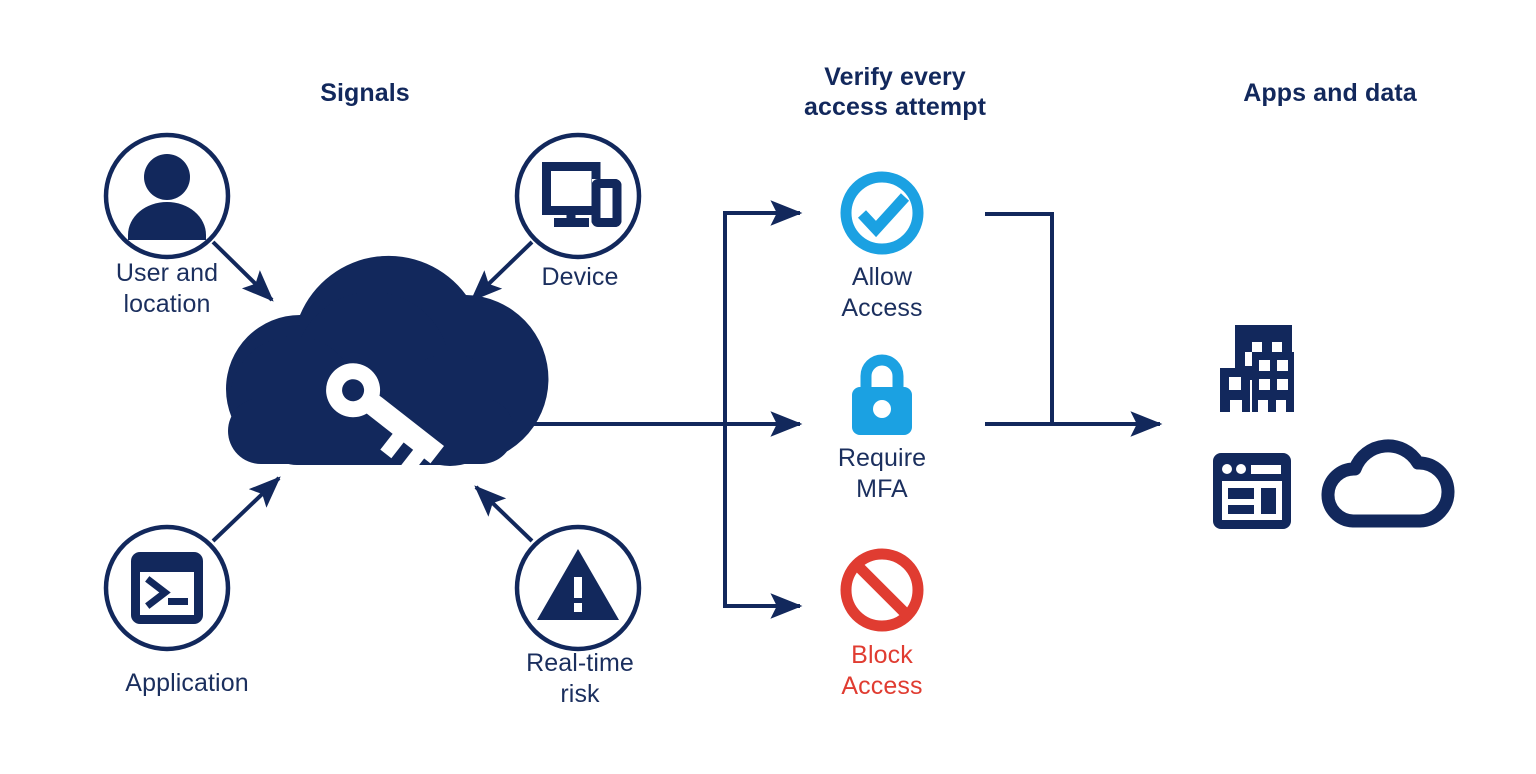 This screenshot has width=1536, height=774. What do you see at coordinates (1330, 93) in the screenshot?
I see `heading-apps-and-data: Apps and data` at bounding box center [1330, 93].